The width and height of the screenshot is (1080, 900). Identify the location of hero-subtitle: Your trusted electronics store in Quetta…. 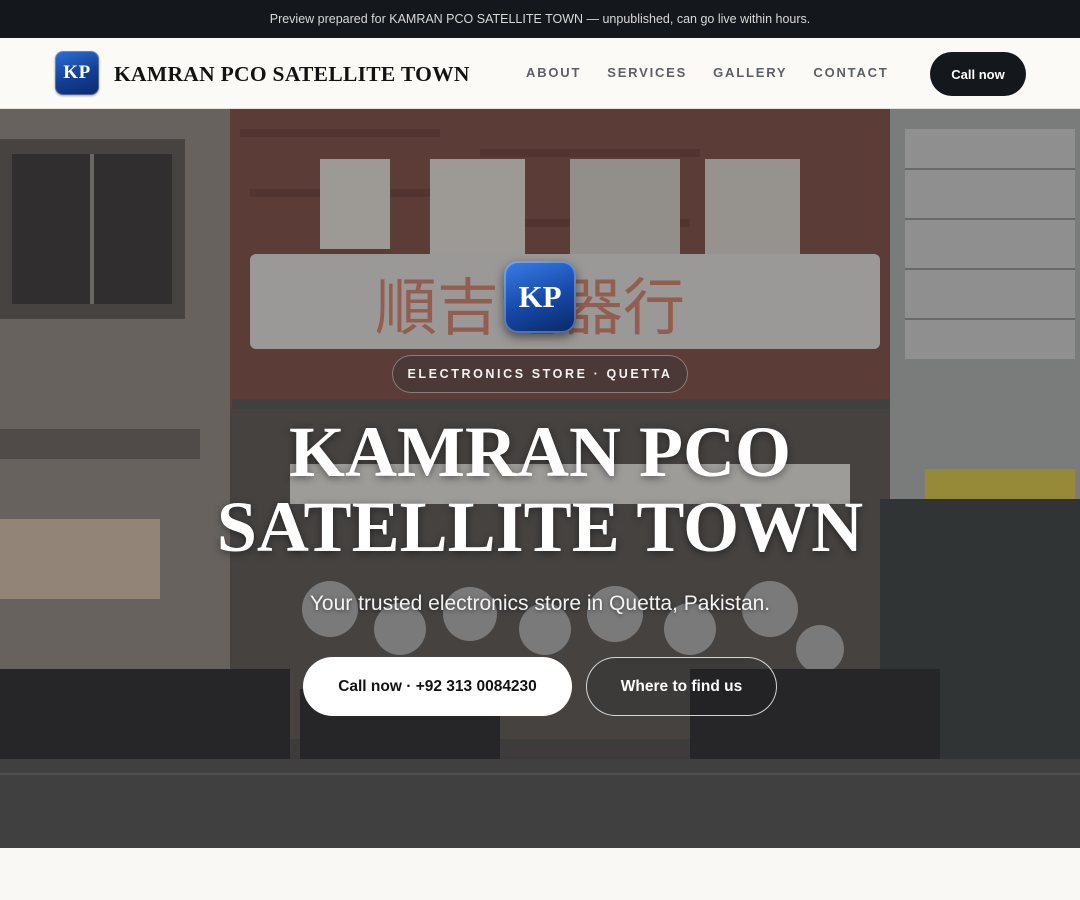
(540, 603).